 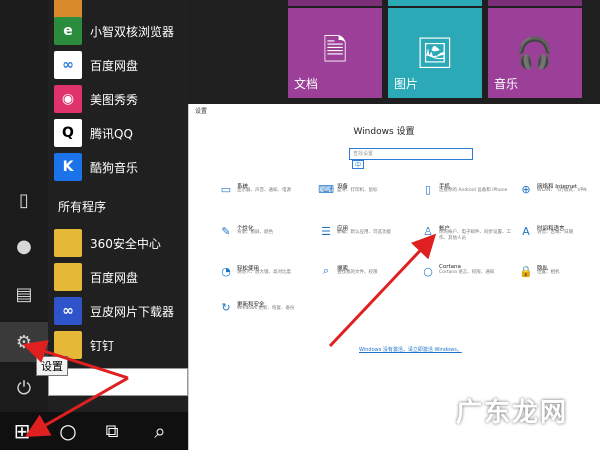 What do you see at coordinates (526, 231) in the screenshot?
I see `language-icon: A` at bounding box center [526, 231].